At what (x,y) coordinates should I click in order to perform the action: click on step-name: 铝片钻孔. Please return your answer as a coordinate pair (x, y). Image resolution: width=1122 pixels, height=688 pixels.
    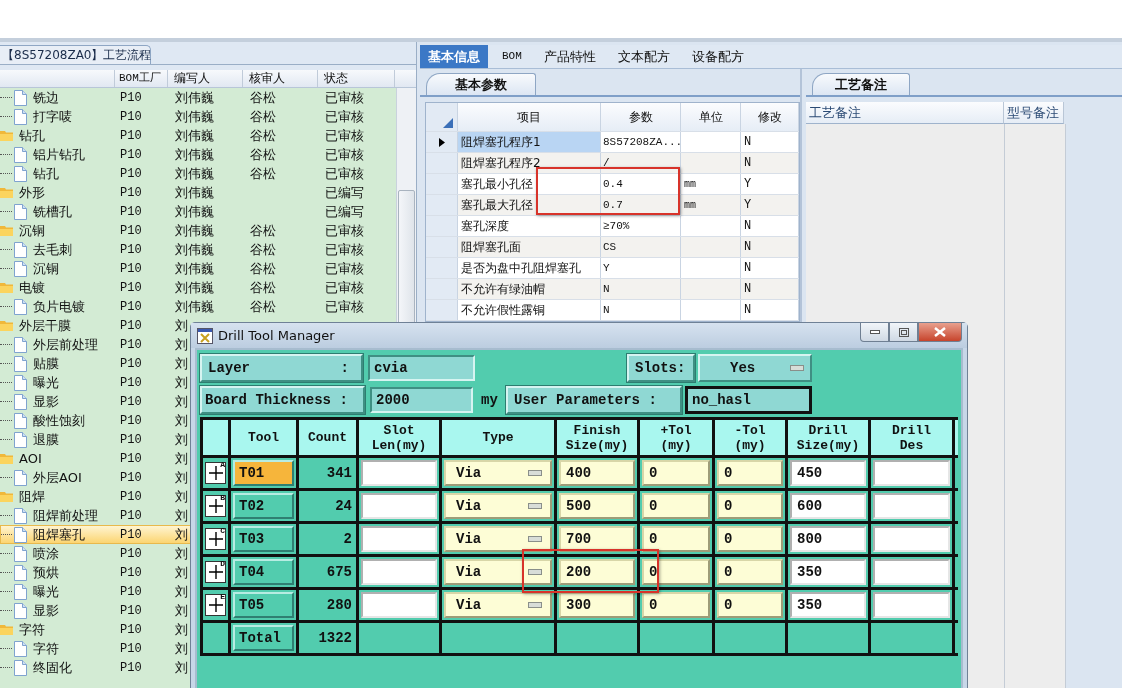
    Looking at the image, I should click on (59, 154).